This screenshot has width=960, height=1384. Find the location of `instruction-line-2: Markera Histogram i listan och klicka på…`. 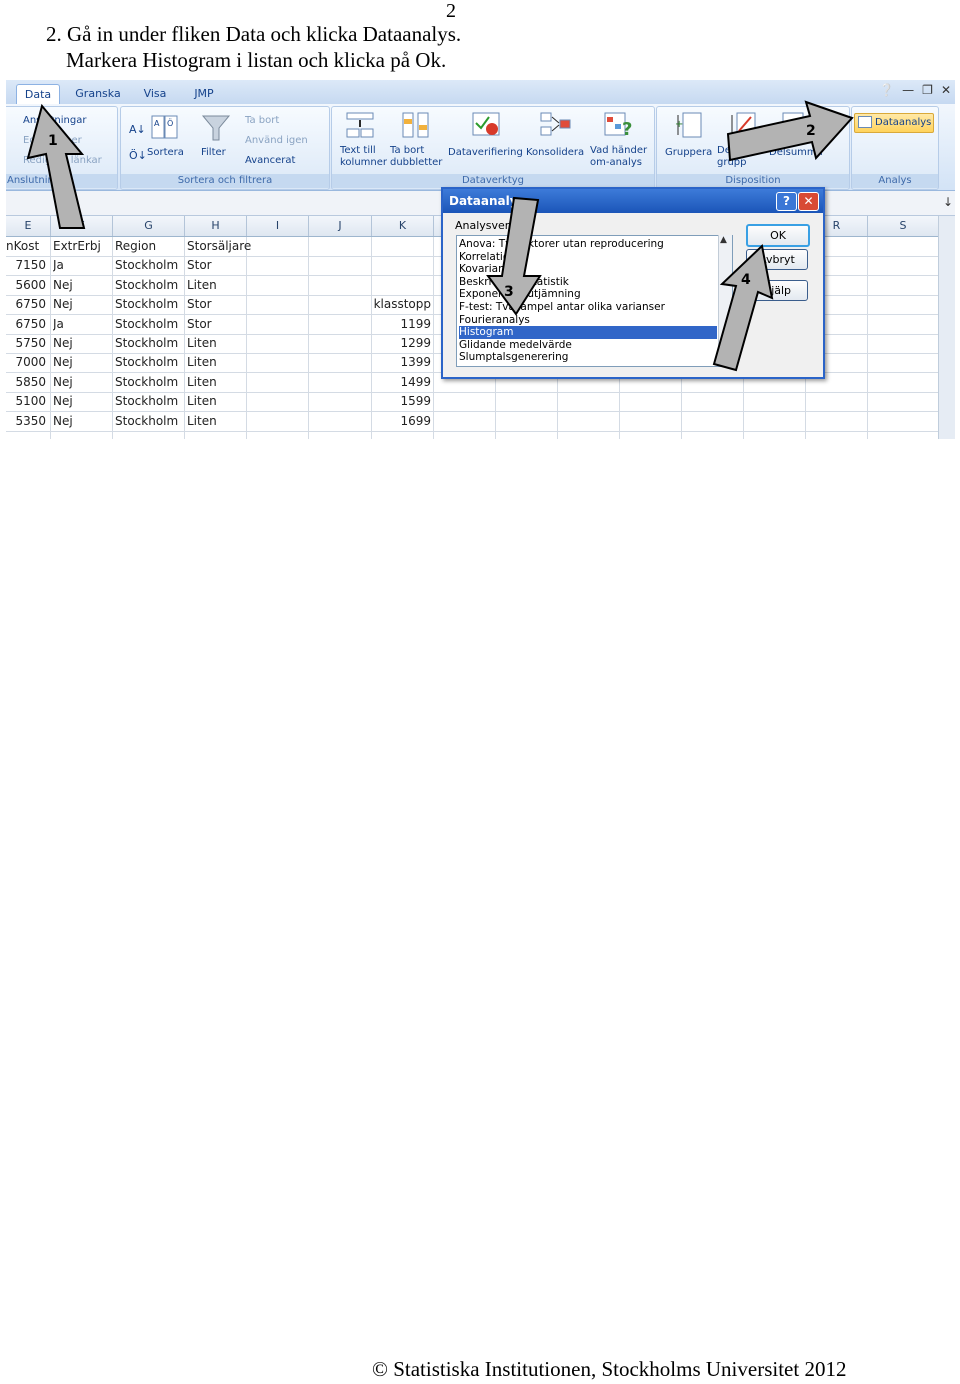

instruction-line-2: Markera Histogram i listan och klicka på… is located at coordinates (256, 60).